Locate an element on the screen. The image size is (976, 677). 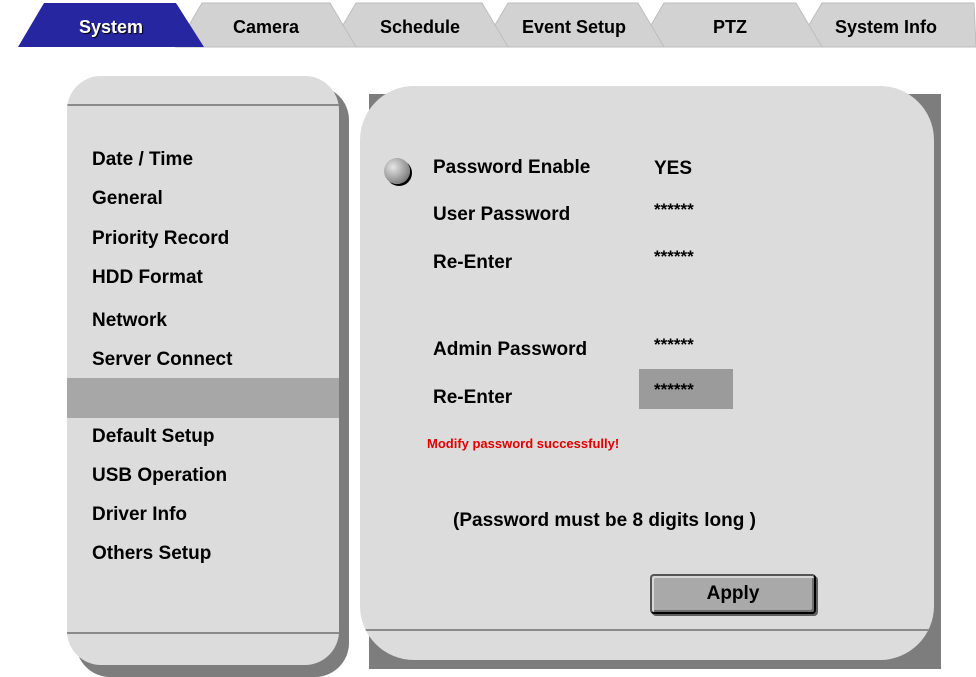
menu-item-server-connect: Server Connect is located at coordinates (162, 360).